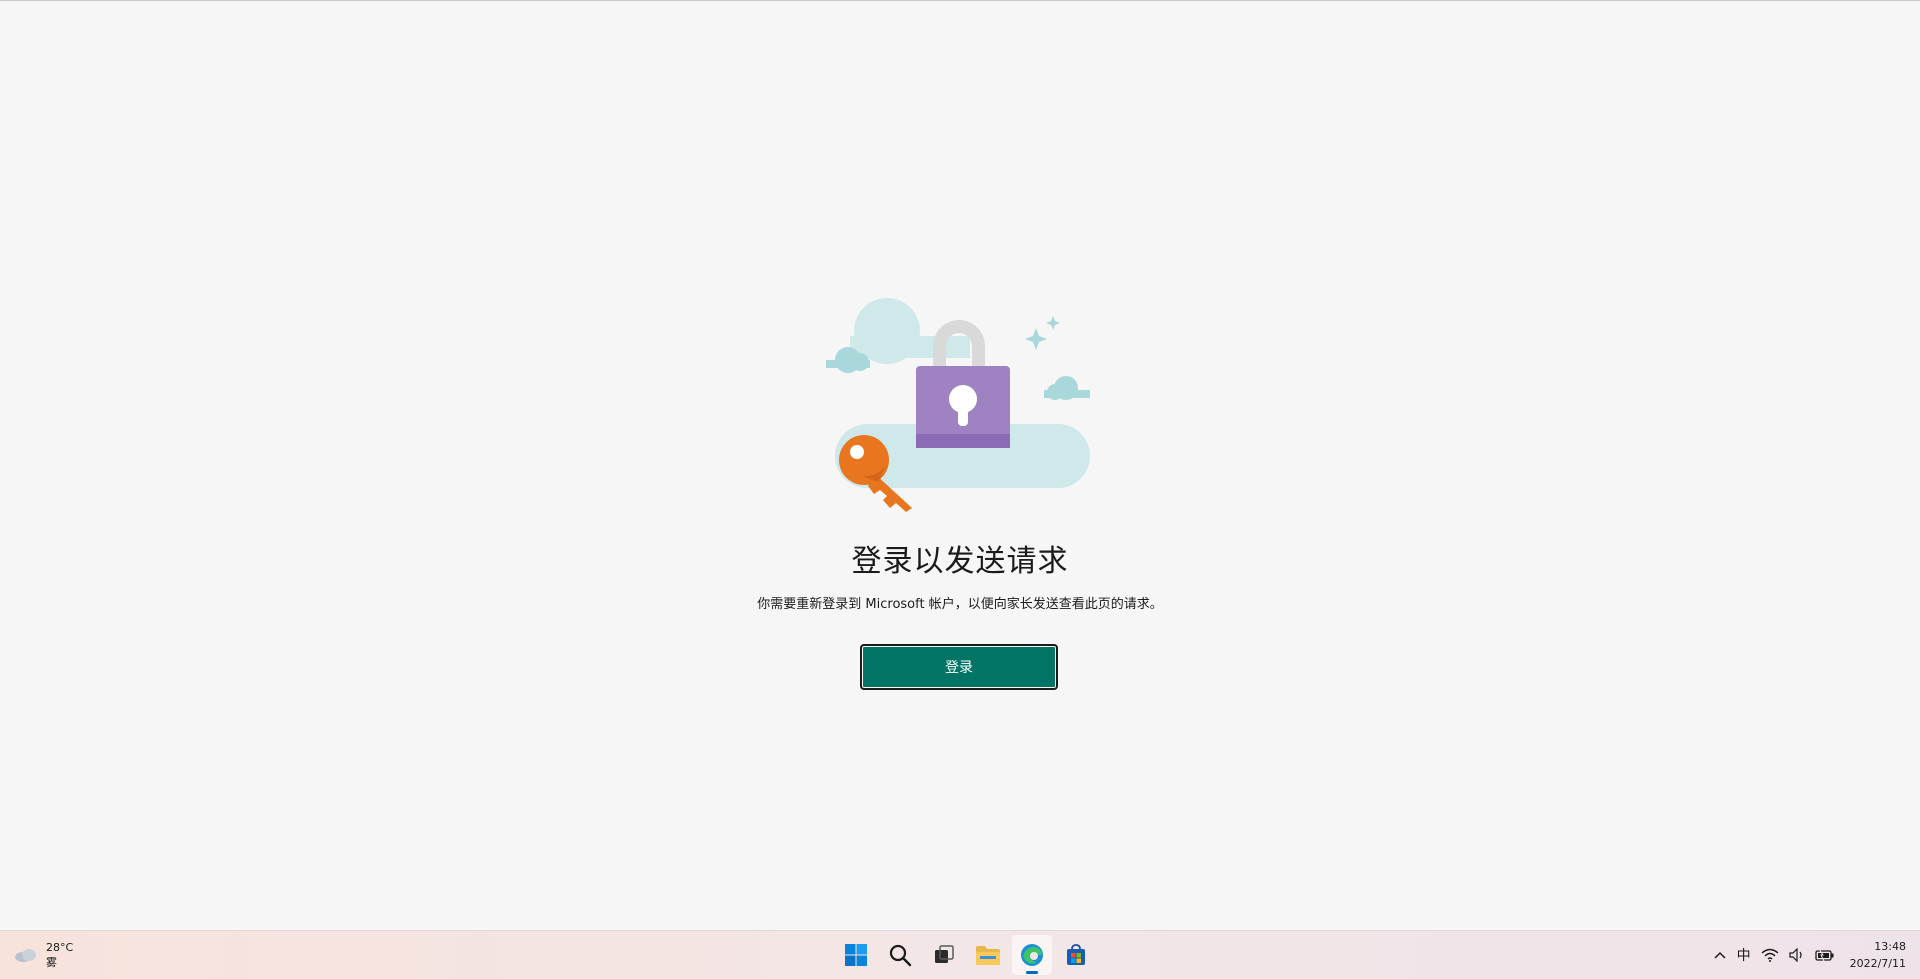  What do you see at coordinates (51, 962) in the screenshot?
I see `weather-condition: 雾` at bounding box center [51, 962].